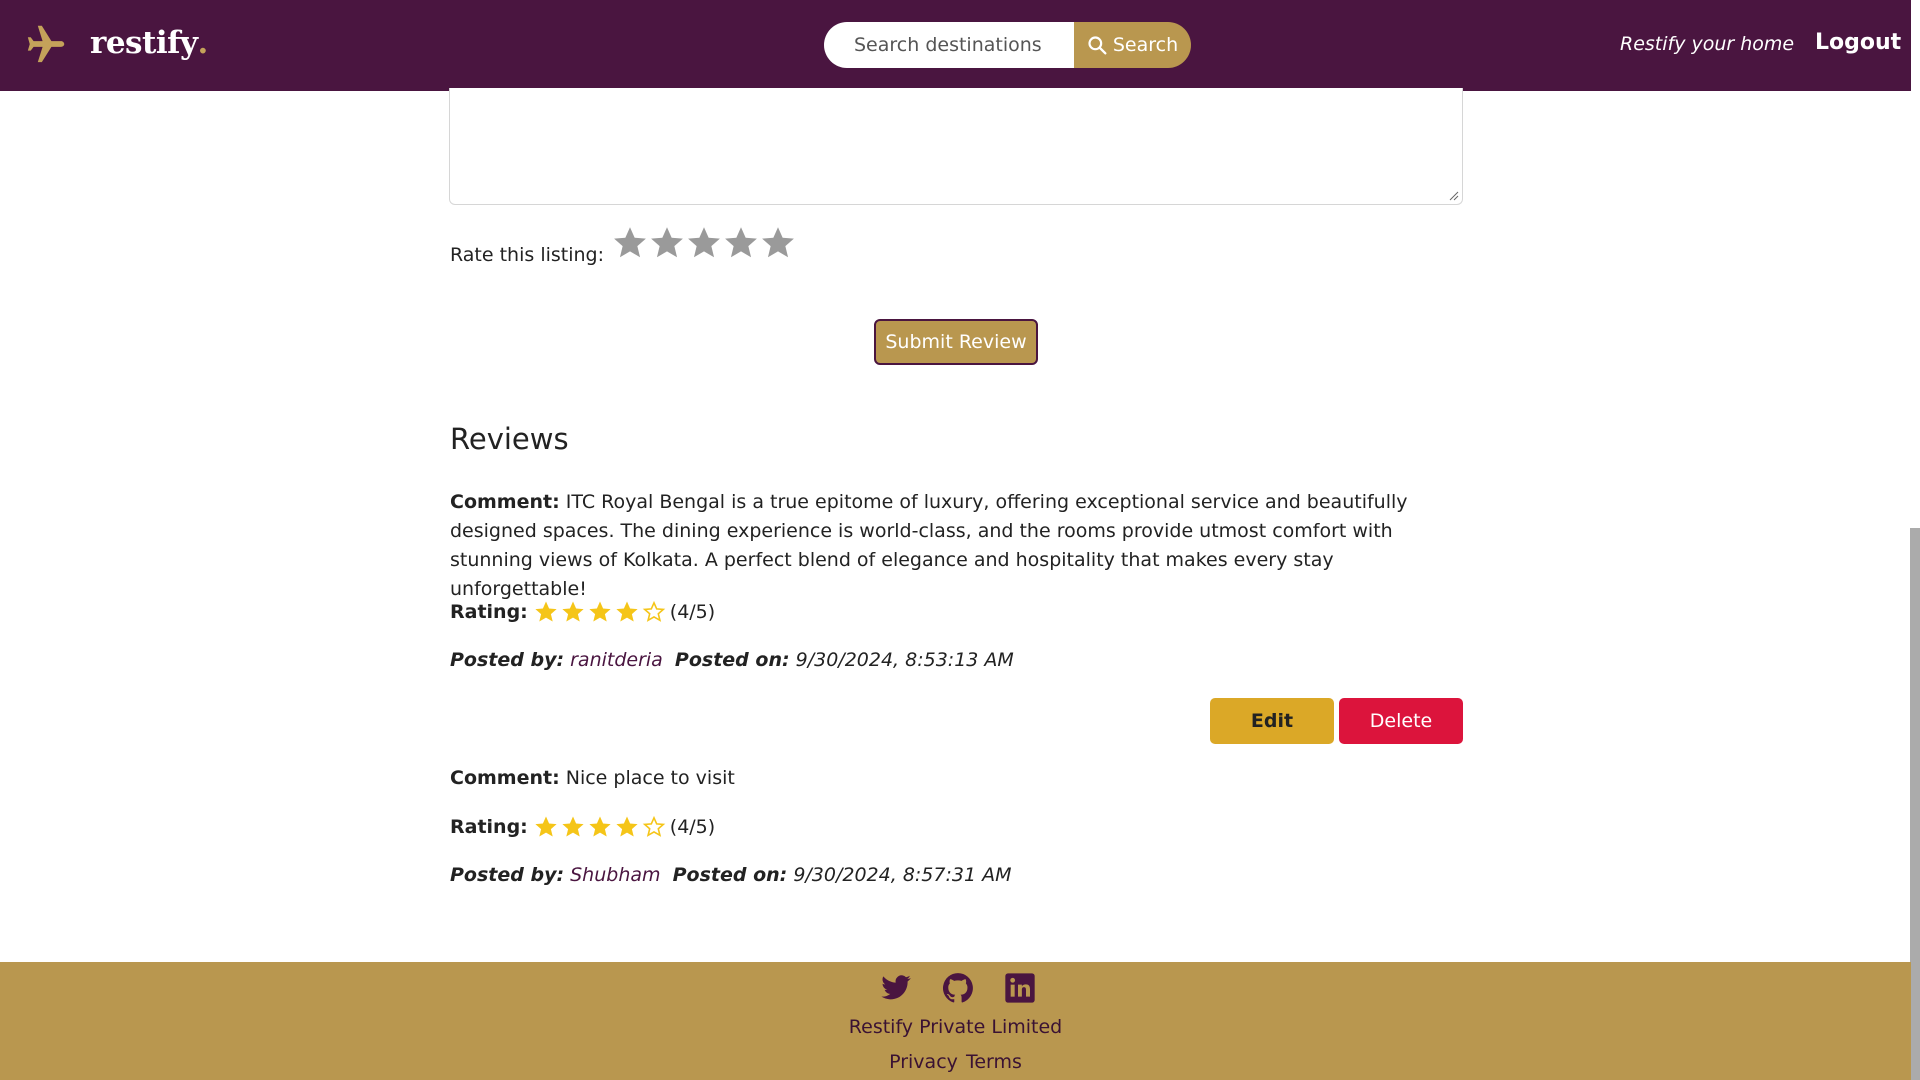  I want to click on social-links, so click(958, 988).